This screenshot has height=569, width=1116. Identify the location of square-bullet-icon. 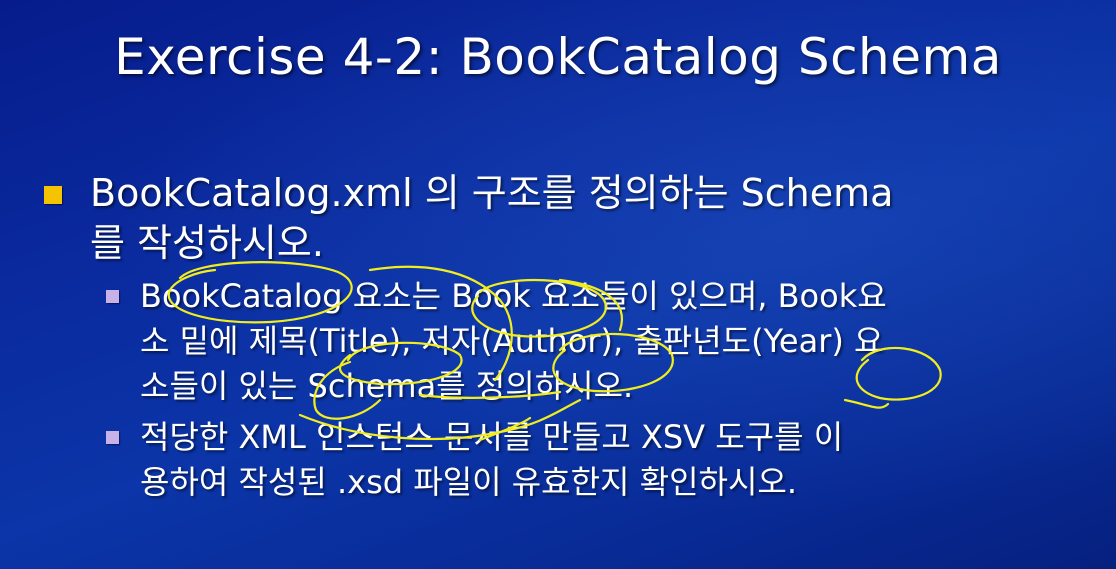
(53, 195).